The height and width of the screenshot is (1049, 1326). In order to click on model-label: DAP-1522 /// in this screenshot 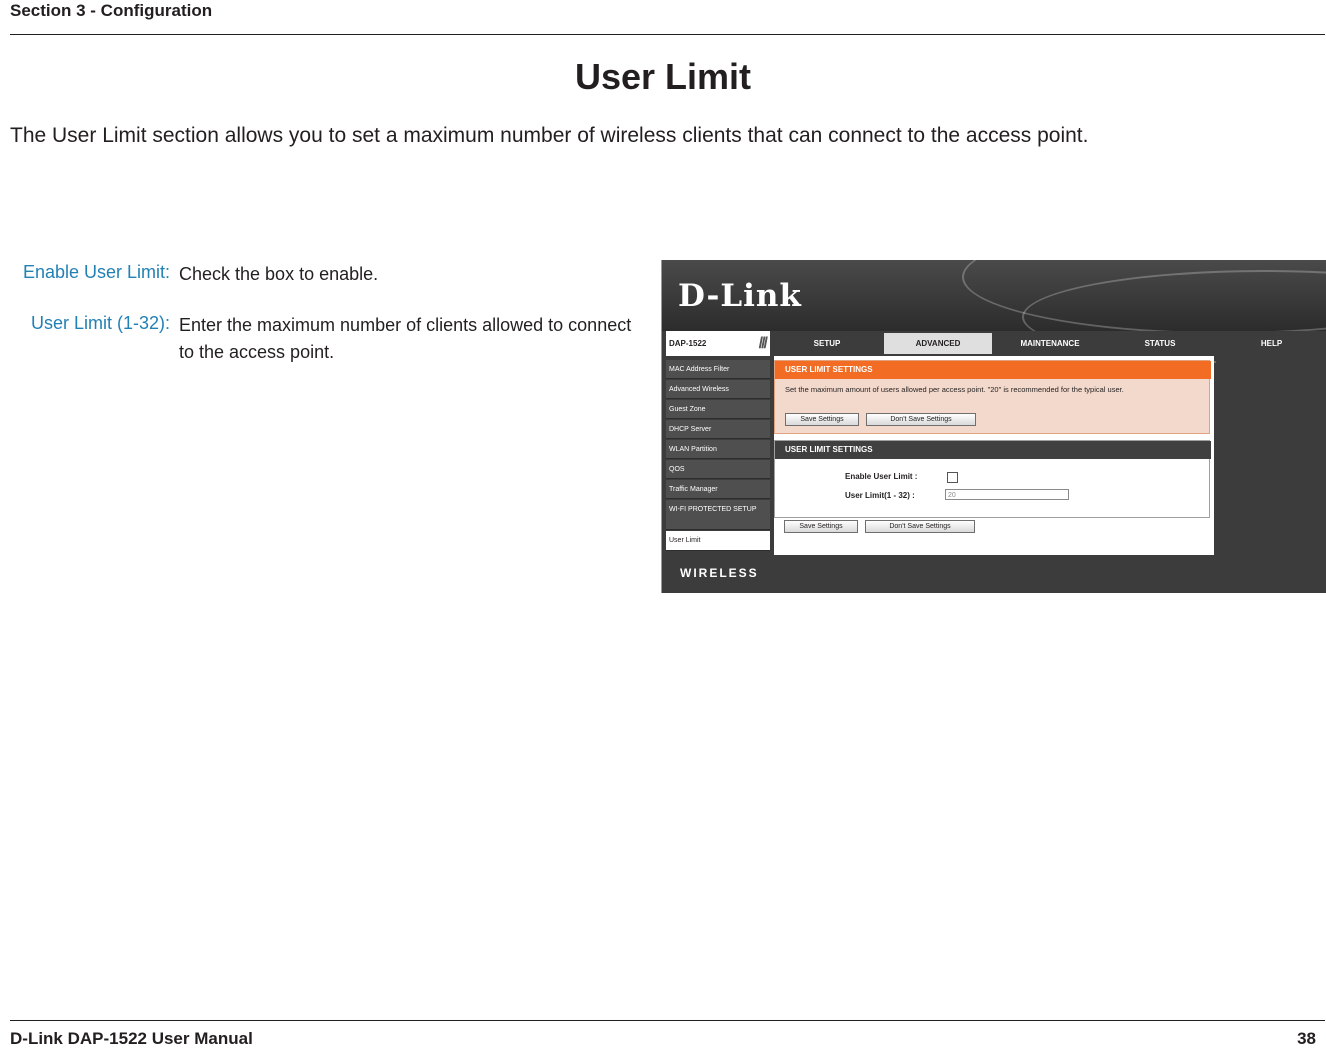, I will do `click(718, 343)`.